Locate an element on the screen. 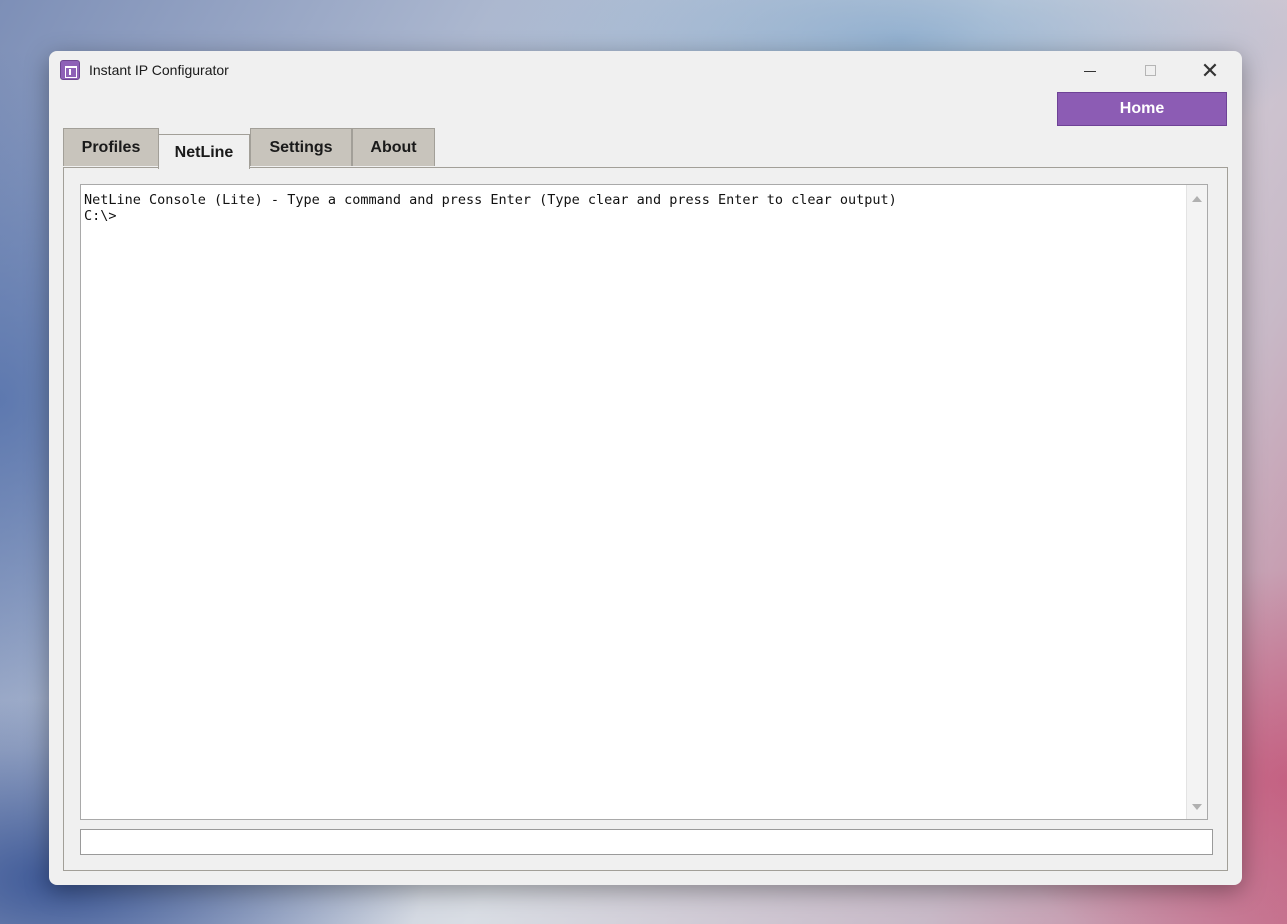 This screenshot has height=924, width=1287. close-button: ✕ is located at coordinates (1210, 71).